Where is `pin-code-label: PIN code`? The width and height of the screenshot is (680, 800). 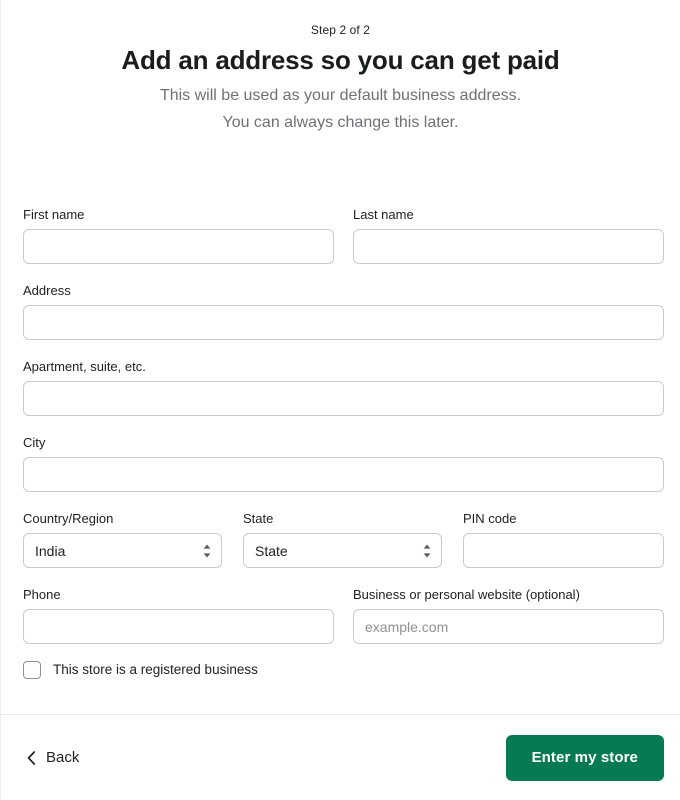
pin-code-label: PIN code is located at coordinates (490, 518).